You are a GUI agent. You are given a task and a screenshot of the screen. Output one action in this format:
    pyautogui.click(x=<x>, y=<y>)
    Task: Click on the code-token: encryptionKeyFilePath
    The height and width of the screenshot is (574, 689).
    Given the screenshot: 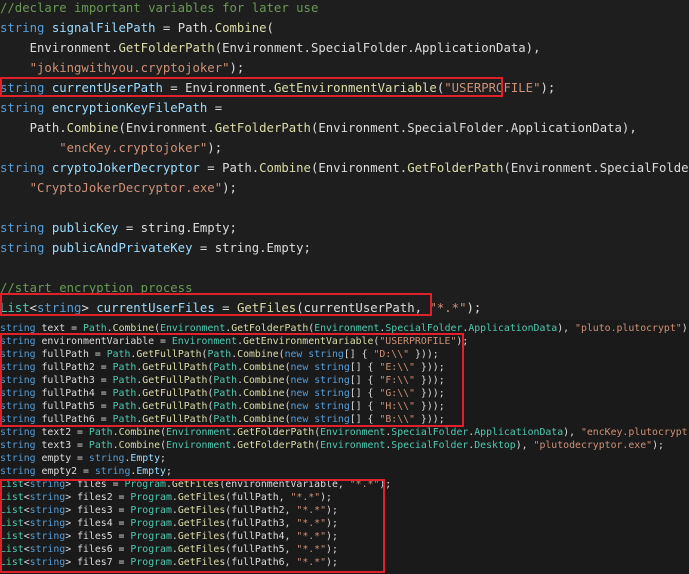 What is the action you would take?
    pyautogui.click(x=129, y=108)
    